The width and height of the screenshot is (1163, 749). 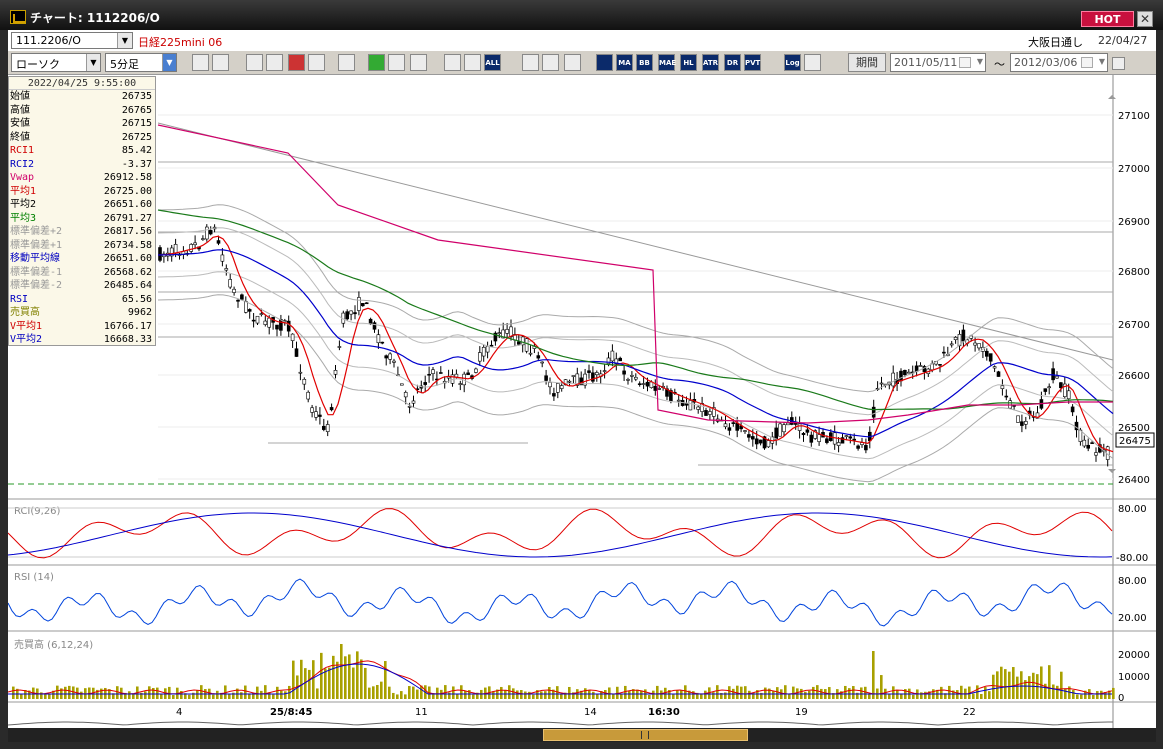 What do you see at coordinates (752, 62) in the screenshot?
I see `pvt-icon: PVT` at bounding box center [752, 62].